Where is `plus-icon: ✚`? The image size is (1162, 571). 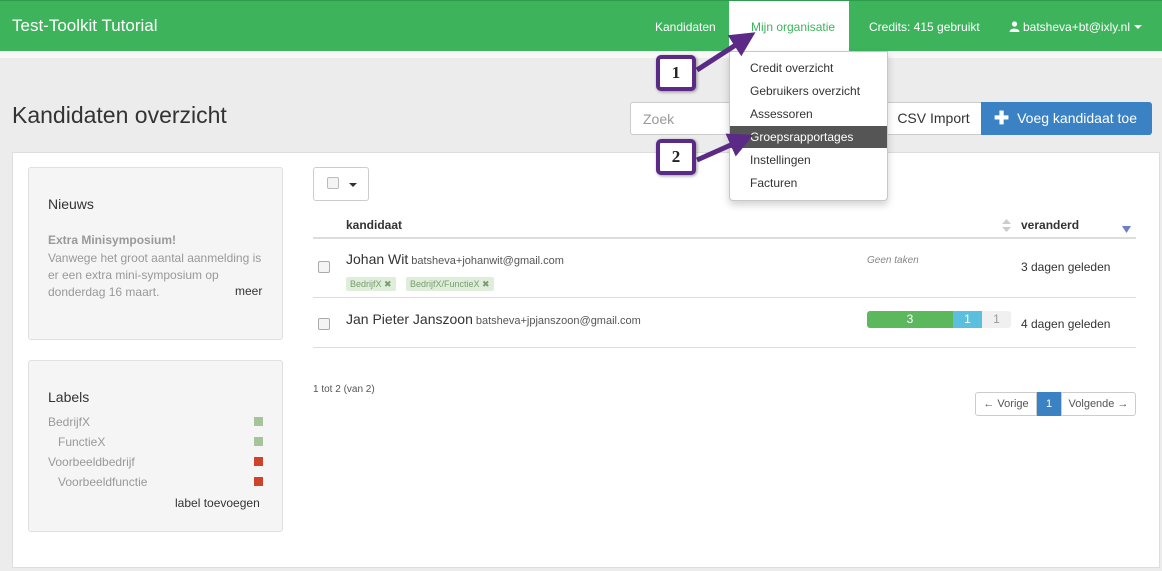 plus-icon: ✚ is located at coordinates (1002, 118).